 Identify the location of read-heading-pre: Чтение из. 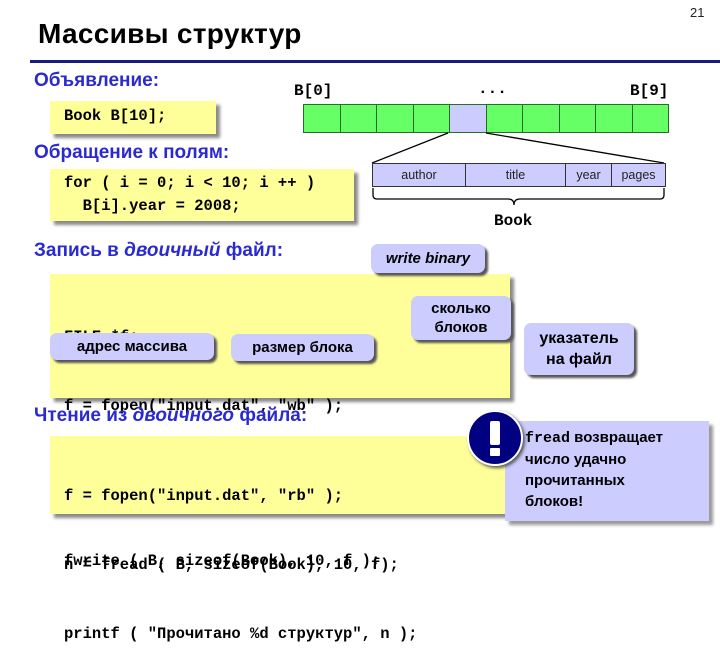
(83, 415).